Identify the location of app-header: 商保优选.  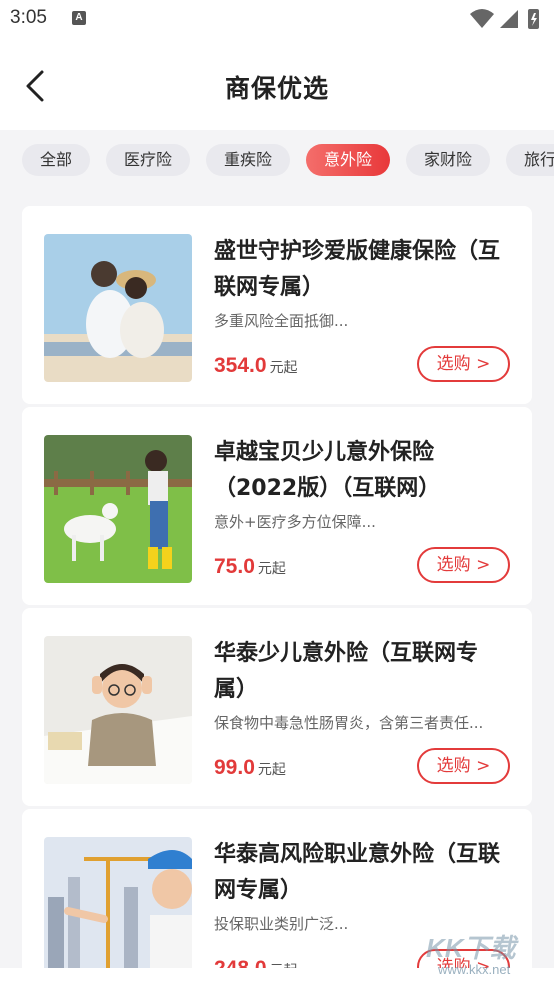
(277, 85).